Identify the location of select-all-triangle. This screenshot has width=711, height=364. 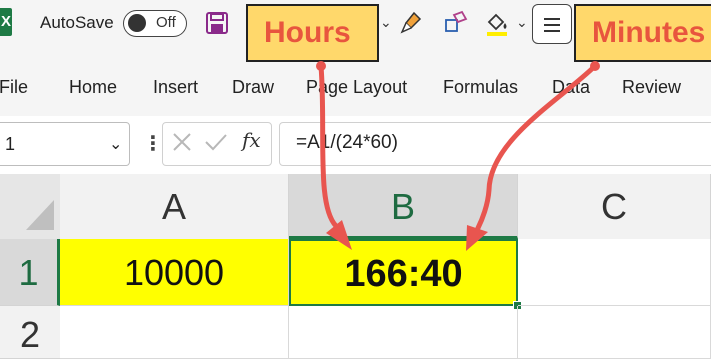
(40, 215).